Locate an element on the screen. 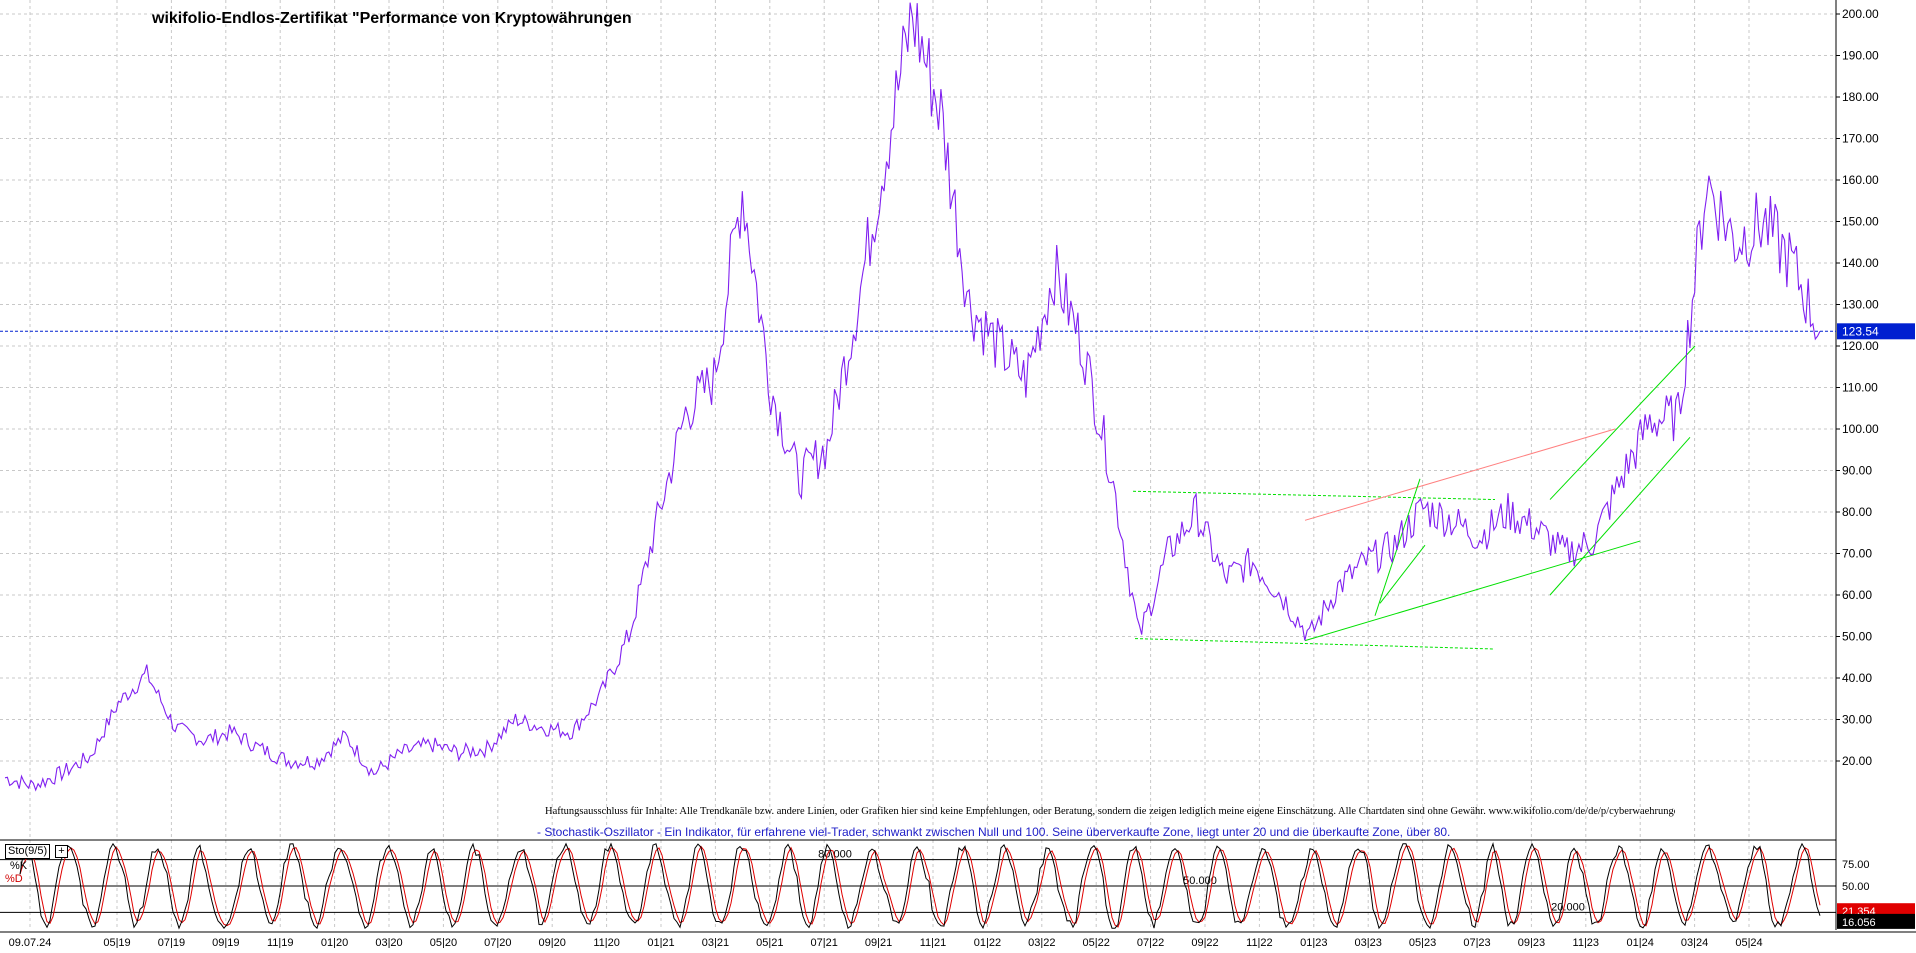 The image size is (1916, 953). x-tick-label: 05|24 is located at coordinates (1748, 942).